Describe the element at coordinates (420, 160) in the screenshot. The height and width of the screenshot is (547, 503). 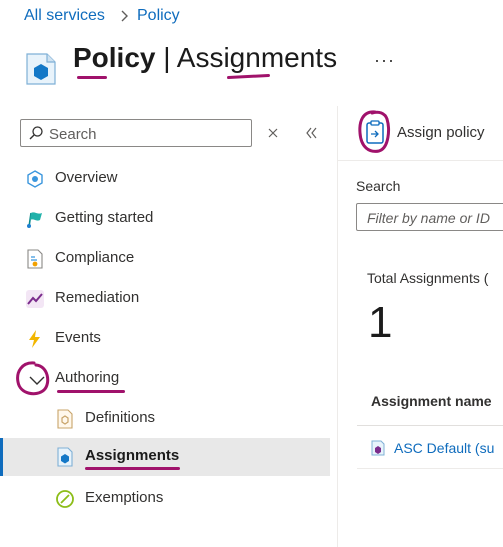
I see `command-bar-divider` at that location.